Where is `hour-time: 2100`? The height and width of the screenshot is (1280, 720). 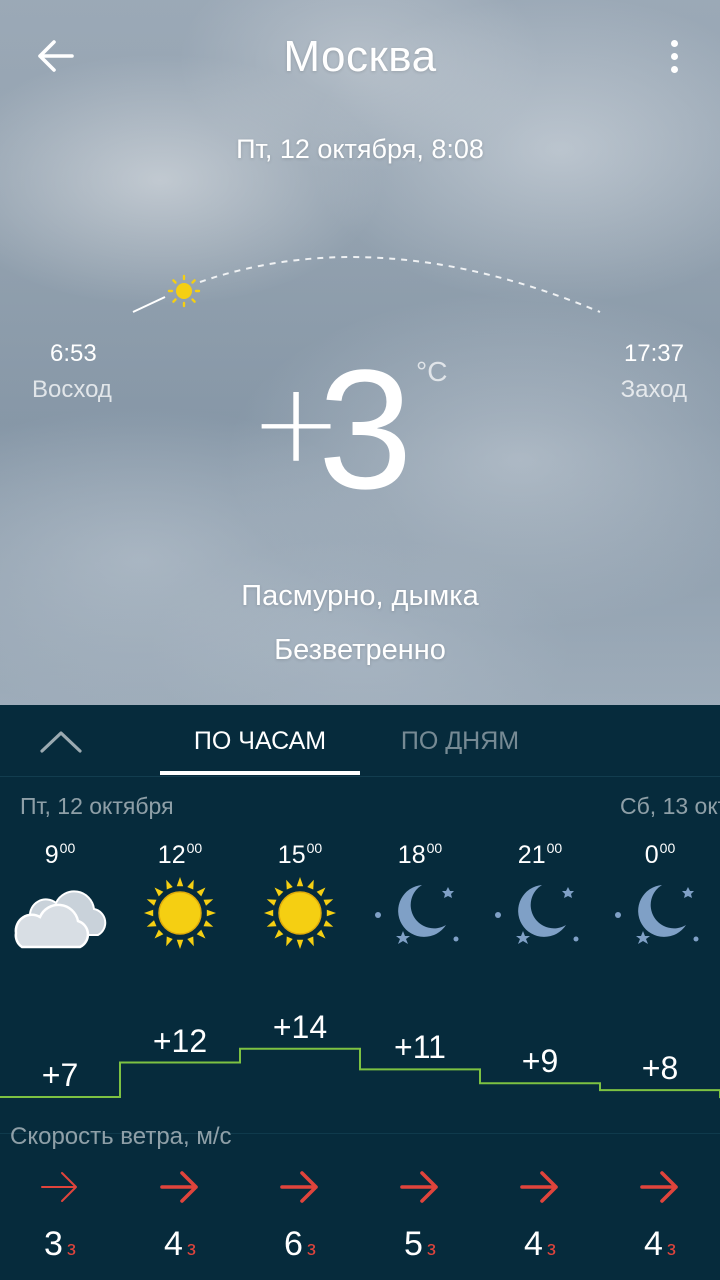
hour-time: 2100 is located at coordinates (540, 851).